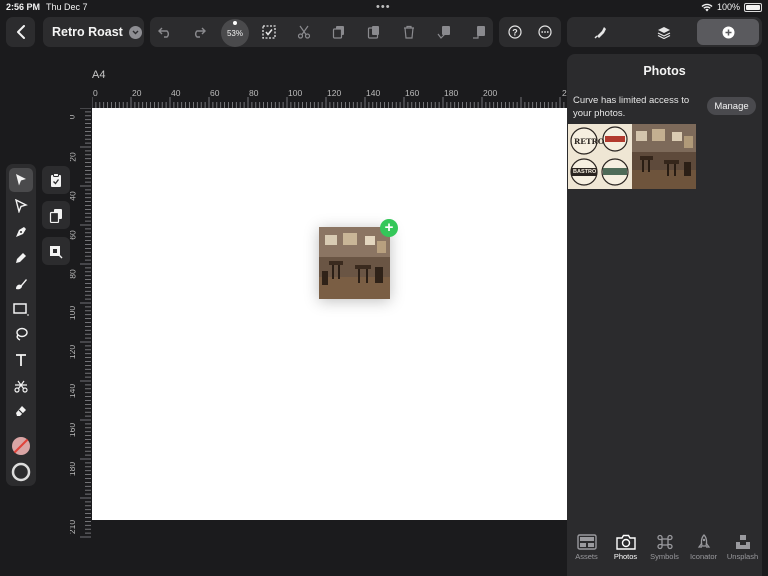 The width and height of the screenshot is (768, 576). I want to click on chevron-down-icon, so click(135, 32).